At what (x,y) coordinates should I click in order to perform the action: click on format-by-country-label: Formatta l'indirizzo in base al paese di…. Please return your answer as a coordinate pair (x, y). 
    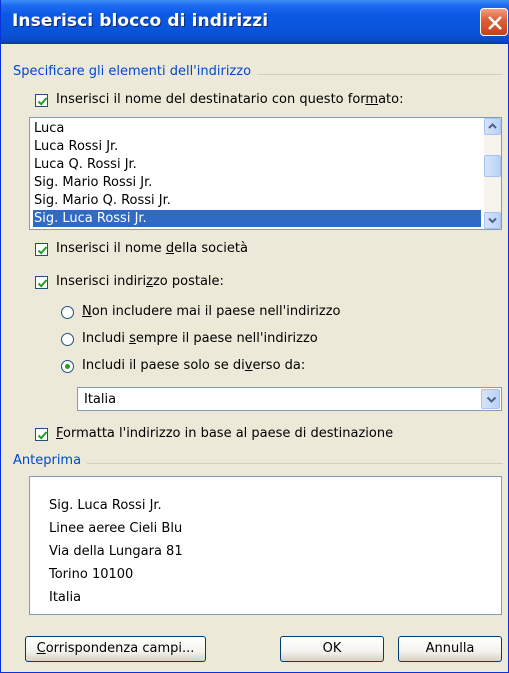
    Looking at the image, I should click on (225, 433).